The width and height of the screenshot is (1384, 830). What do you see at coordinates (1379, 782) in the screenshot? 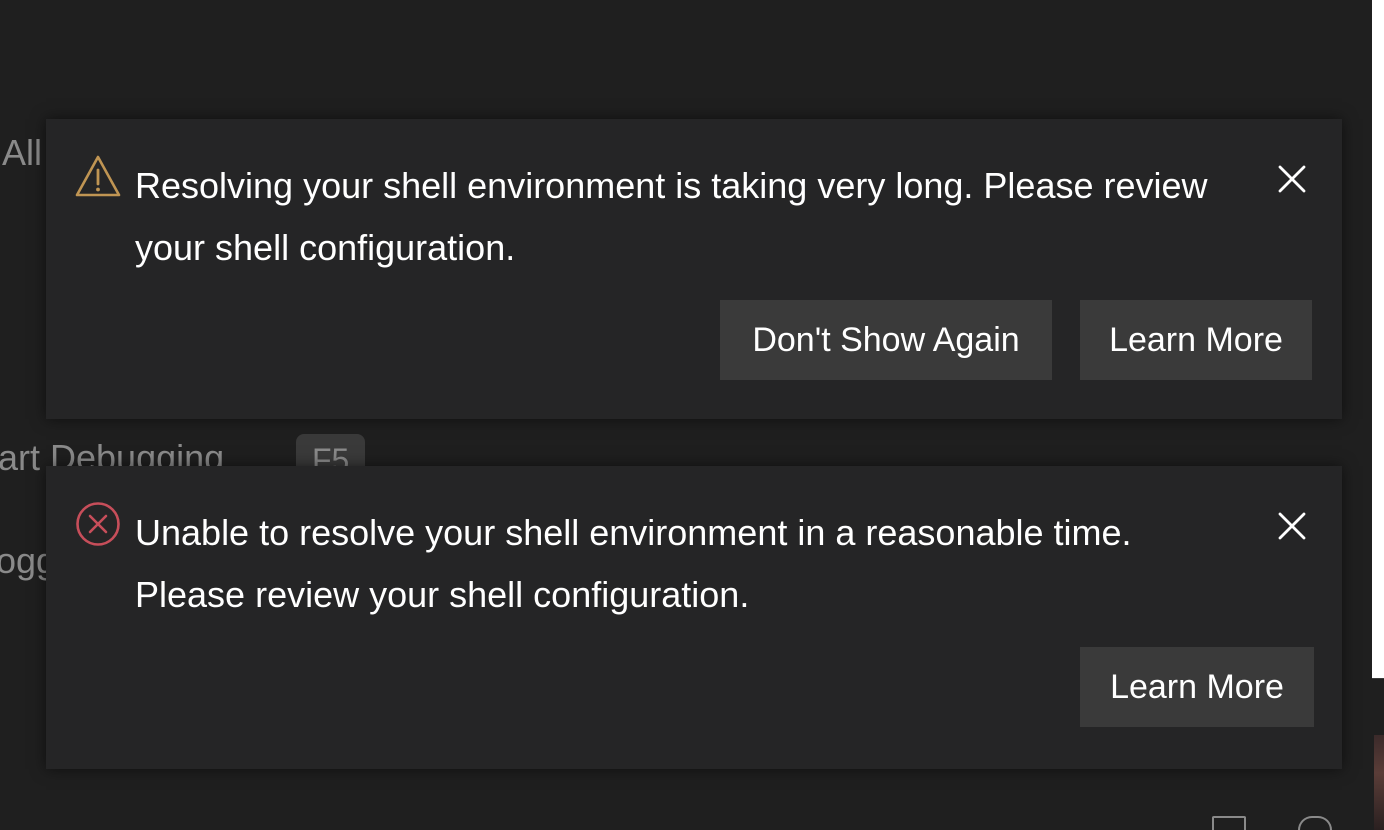
I see `right-edge-thumbnail` at bounding box center [1379, 782].